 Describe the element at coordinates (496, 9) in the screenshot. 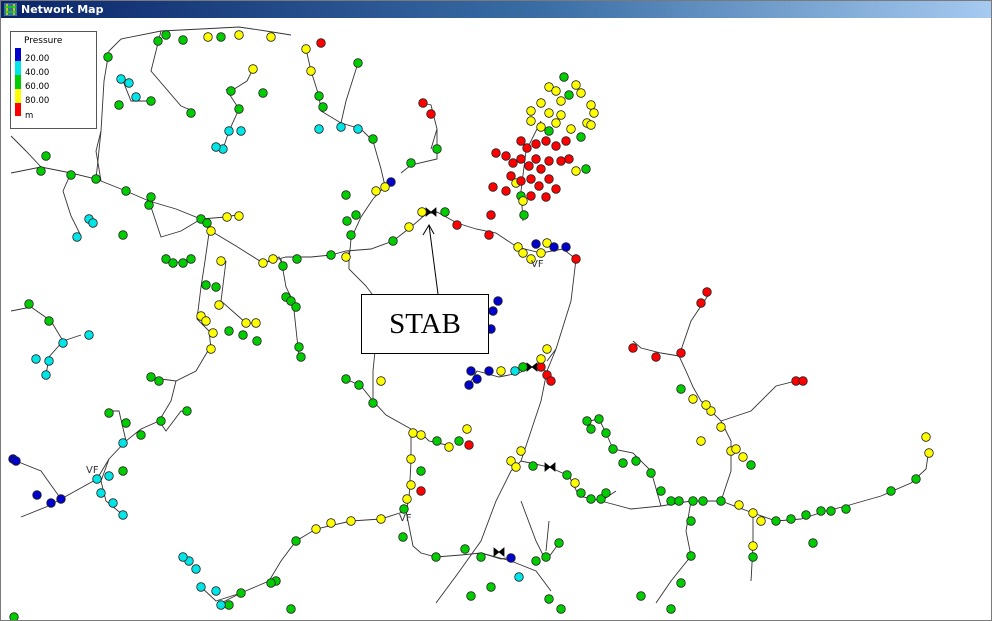

I see `title-bar: Network Map` at that location.